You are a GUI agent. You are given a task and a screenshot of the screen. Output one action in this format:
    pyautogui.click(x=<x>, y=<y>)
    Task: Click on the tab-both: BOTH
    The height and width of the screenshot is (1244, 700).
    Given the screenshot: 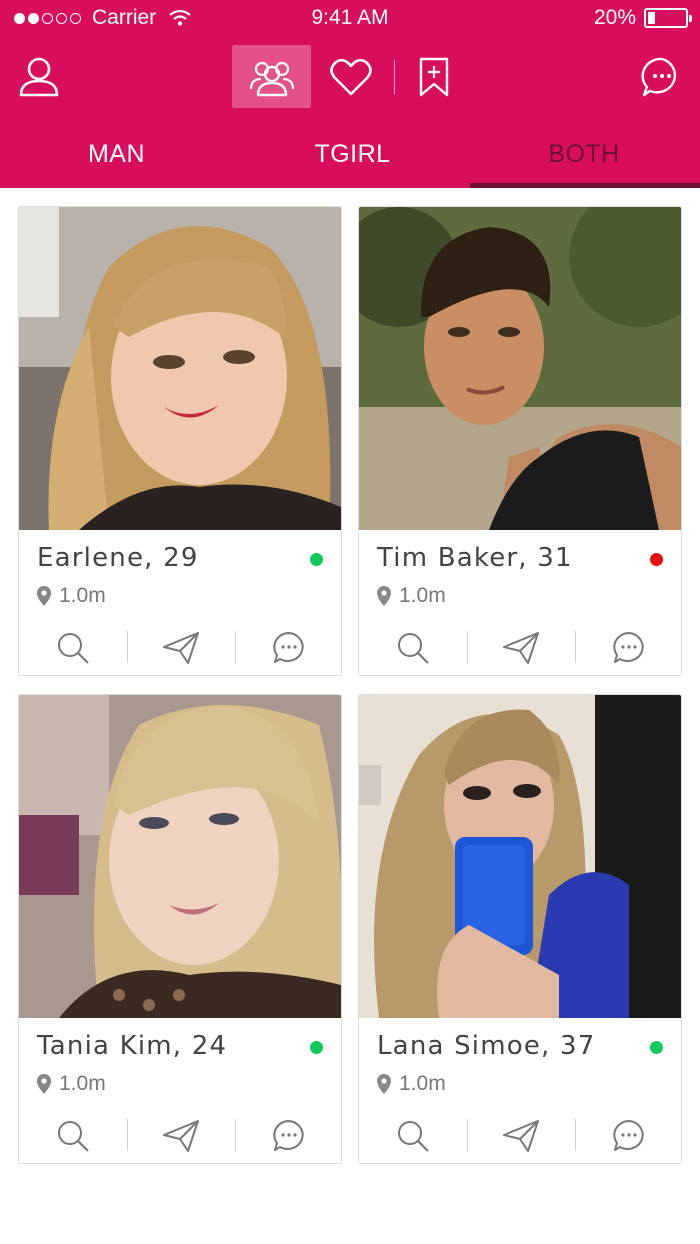 What is the action you would take?
    pyautogui.click(x=584, y=155)
    